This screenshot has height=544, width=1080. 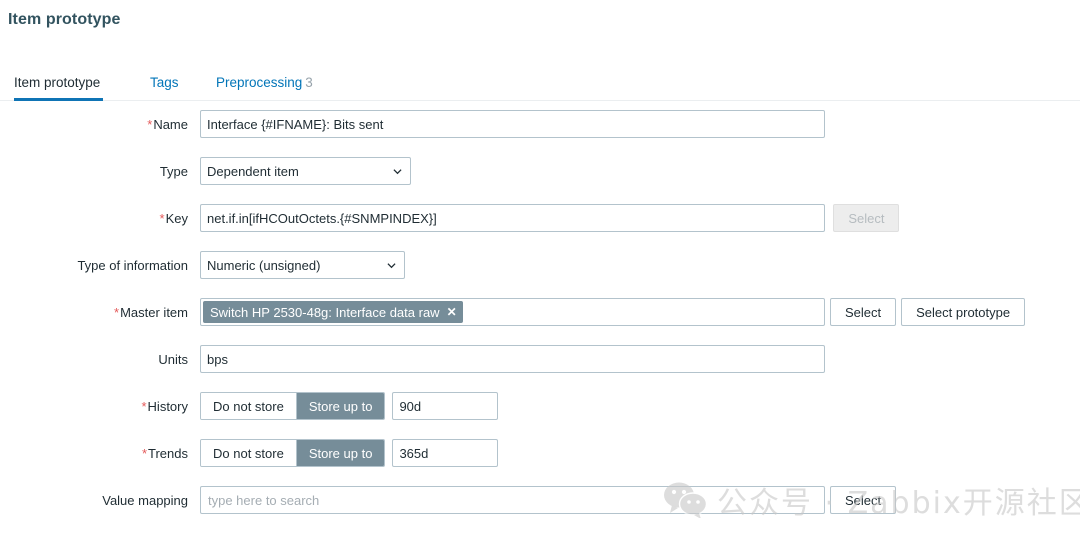 I want to click on key-select-button: Select, so click(x=866, y=218).